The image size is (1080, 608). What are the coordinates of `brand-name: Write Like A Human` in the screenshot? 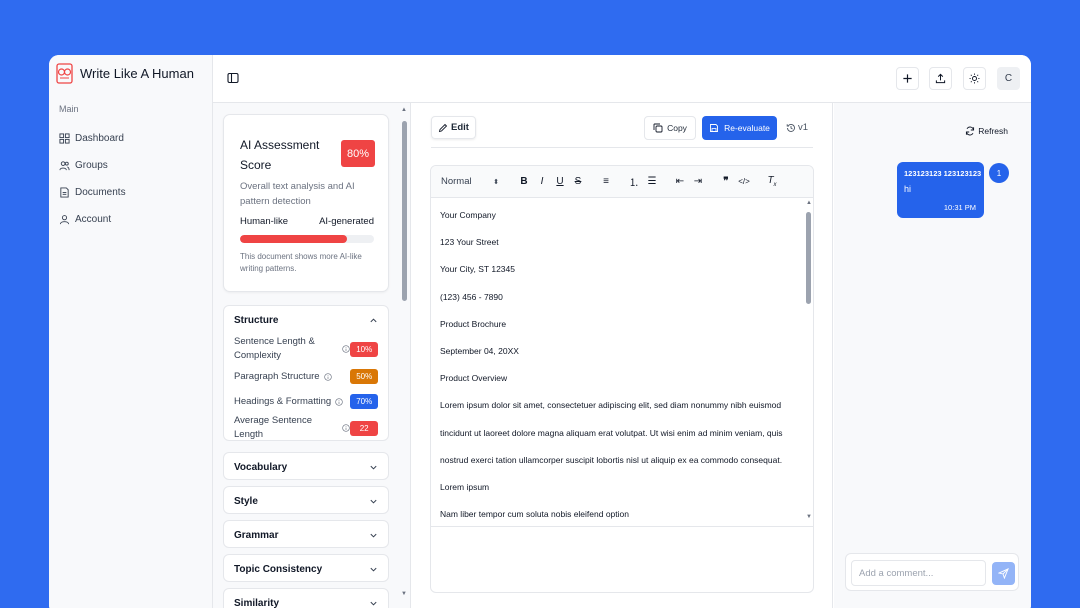 It's located at (137, 73).